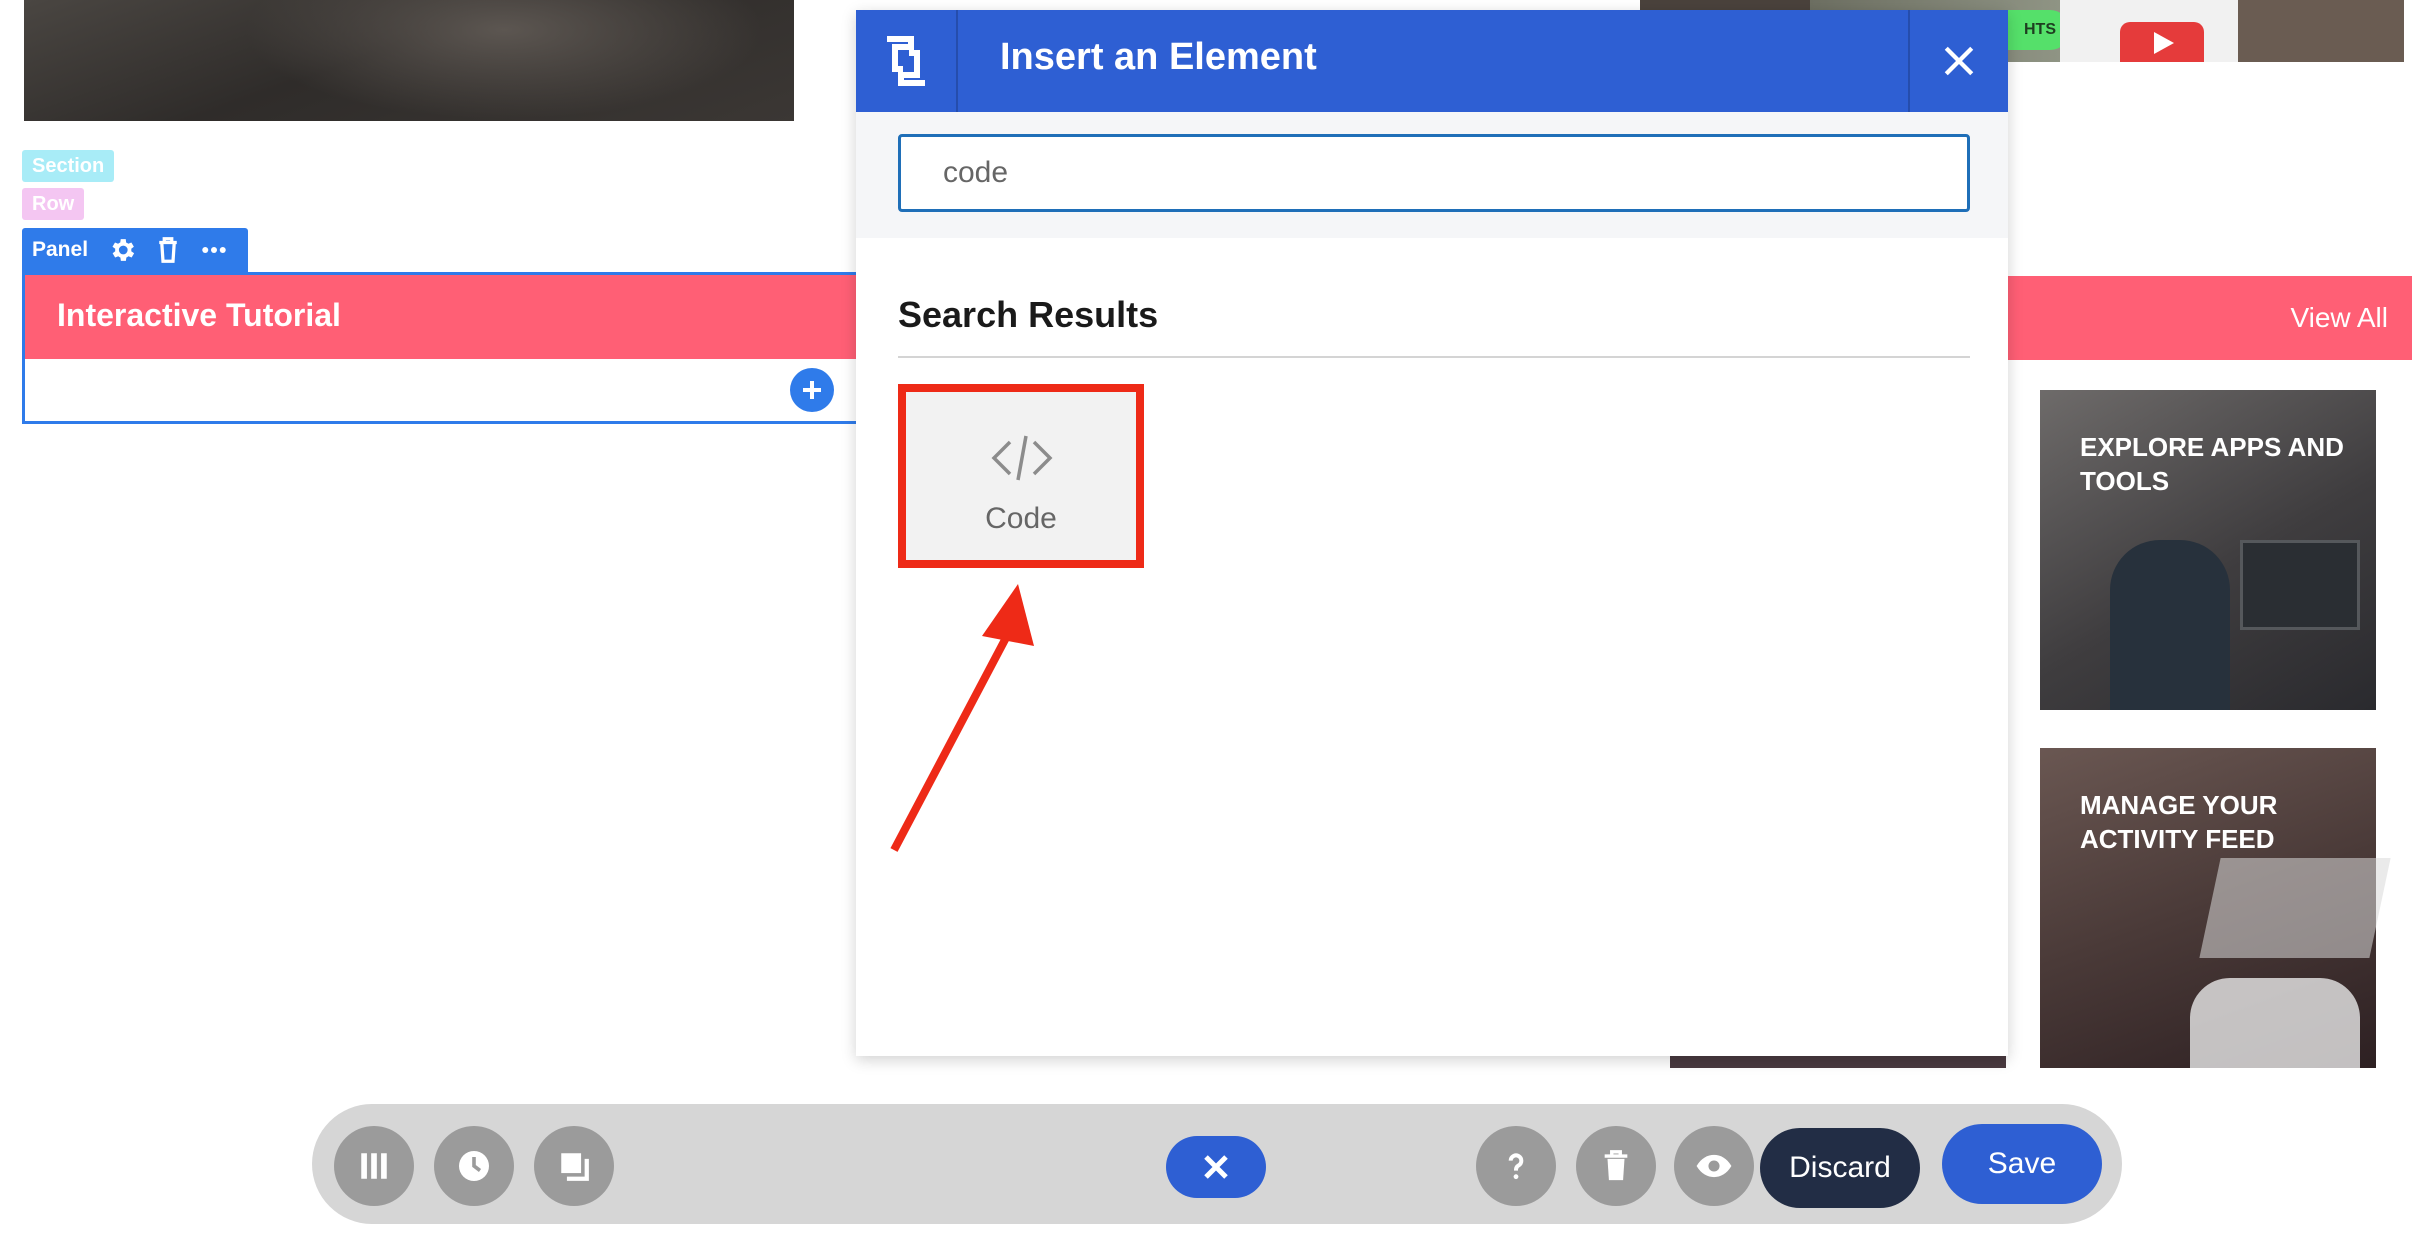  What do you see at coordinates (60, 250) in the screenshot?
I see `panel-tag: Panel` at bounding box center [60, 250].